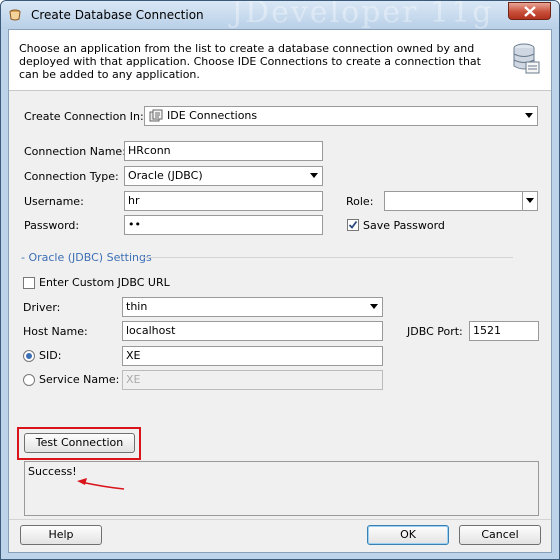 The width and height of the screenshot is (560, 560). What do you see at coordinates (504, 331) in the screenshot?
I see `jdbc-port-field: 1521` at bounding box center [504, 331].